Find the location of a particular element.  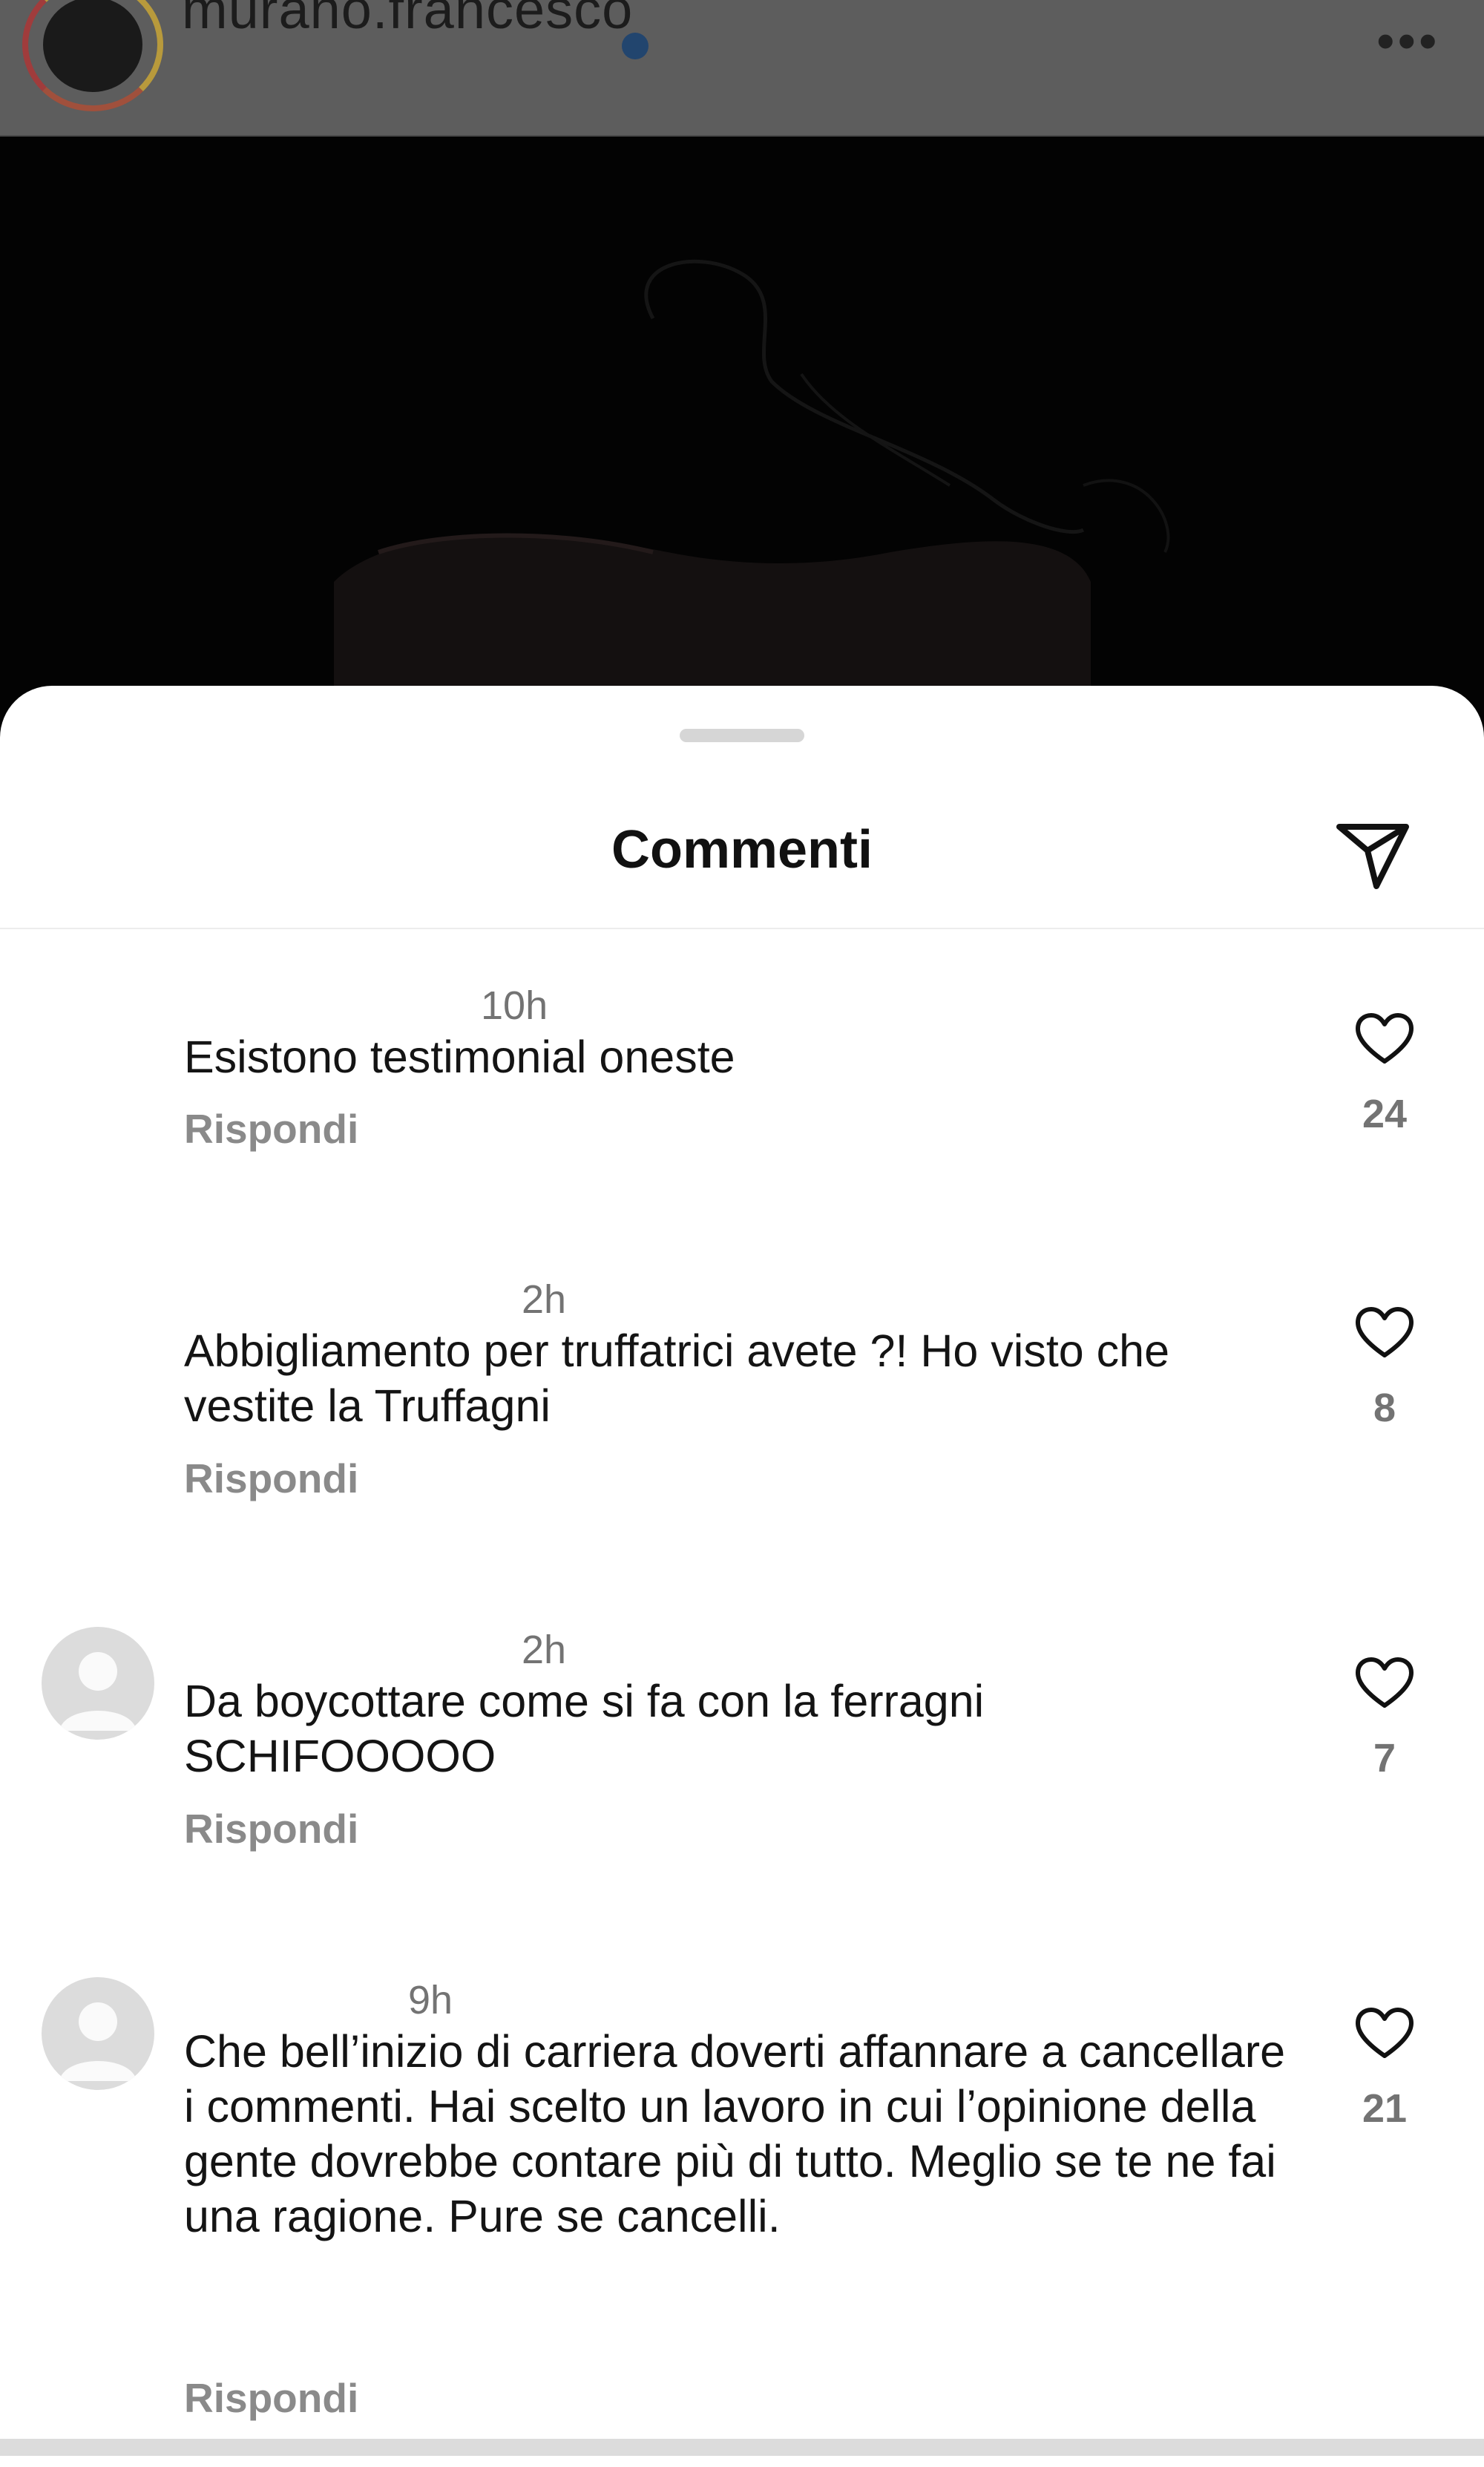

like-count: 24 is located at coordinates (1385, 1114).